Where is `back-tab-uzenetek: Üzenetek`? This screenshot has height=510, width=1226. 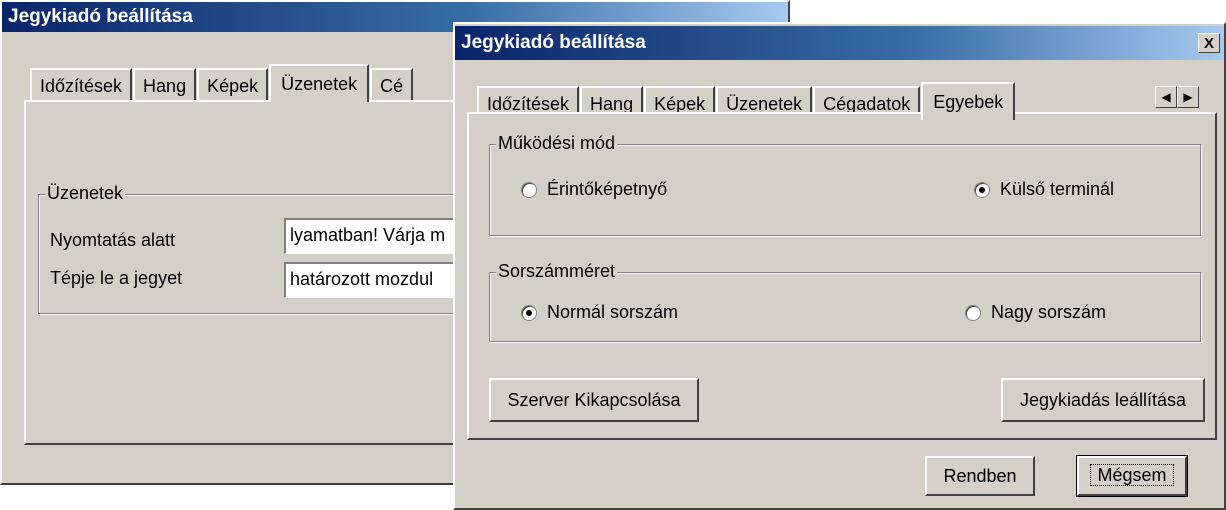 back-tab-uzenetek: Üzenetek is located at coordinates (319, 83).